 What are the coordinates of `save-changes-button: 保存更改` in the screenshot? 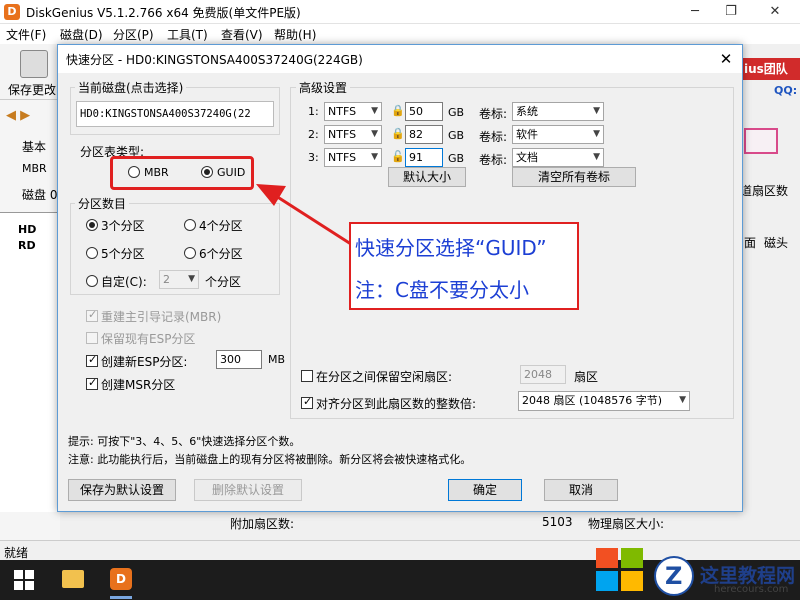 It's located at (32, 89).